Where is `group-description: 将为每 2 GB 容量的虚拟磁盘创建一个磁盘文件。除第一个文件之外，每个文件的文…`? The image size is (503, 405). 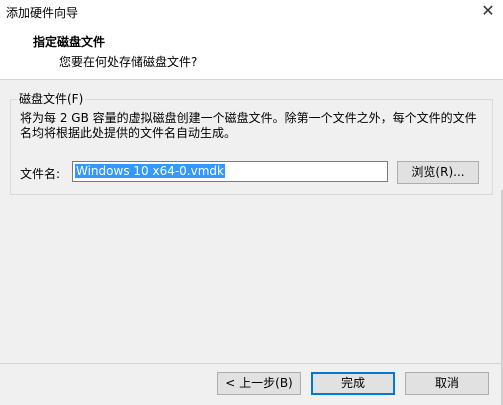
group-description: 将为每 2 GB 容量的虚拟磁盘创建一个磁盘文件。除第一个文件之外，每个文件的文… is located at coordinates (248, 125).